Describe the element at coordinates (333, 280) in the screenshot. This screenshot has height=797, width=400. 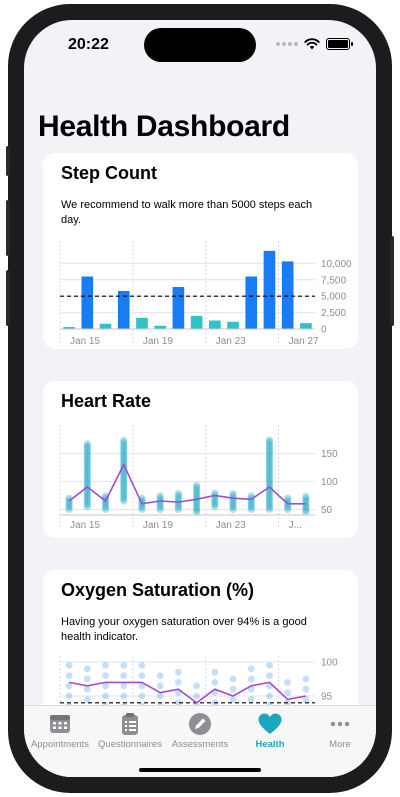
I see `y-tick-label: 7,500` at that location.